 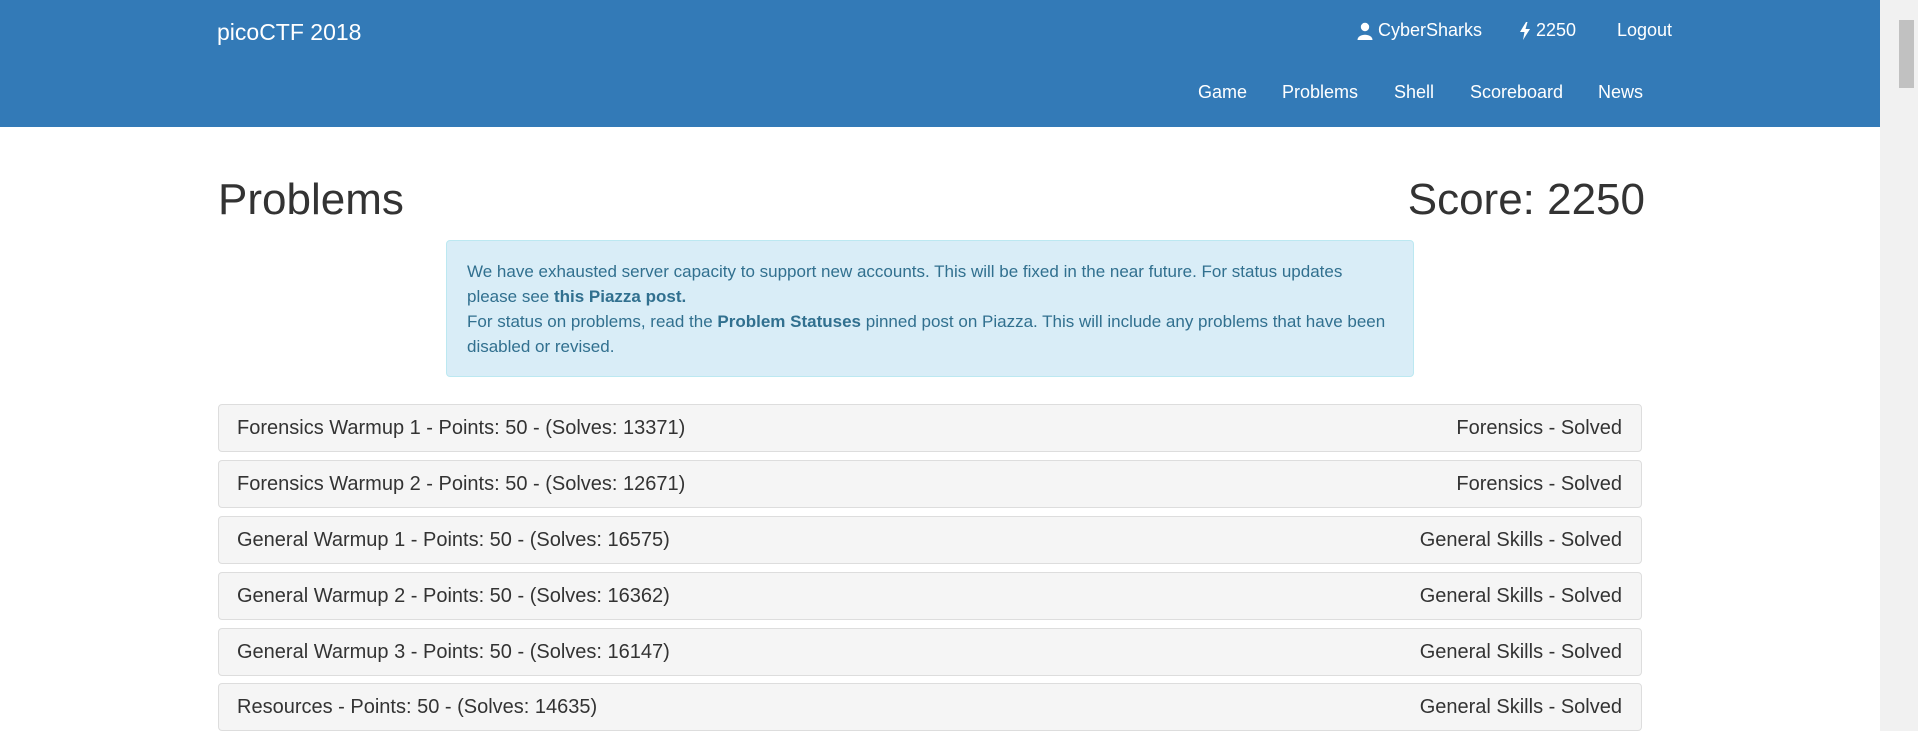 I want to click on problem-statuses-text: Problem Statuses, so click(x=789, y=321).